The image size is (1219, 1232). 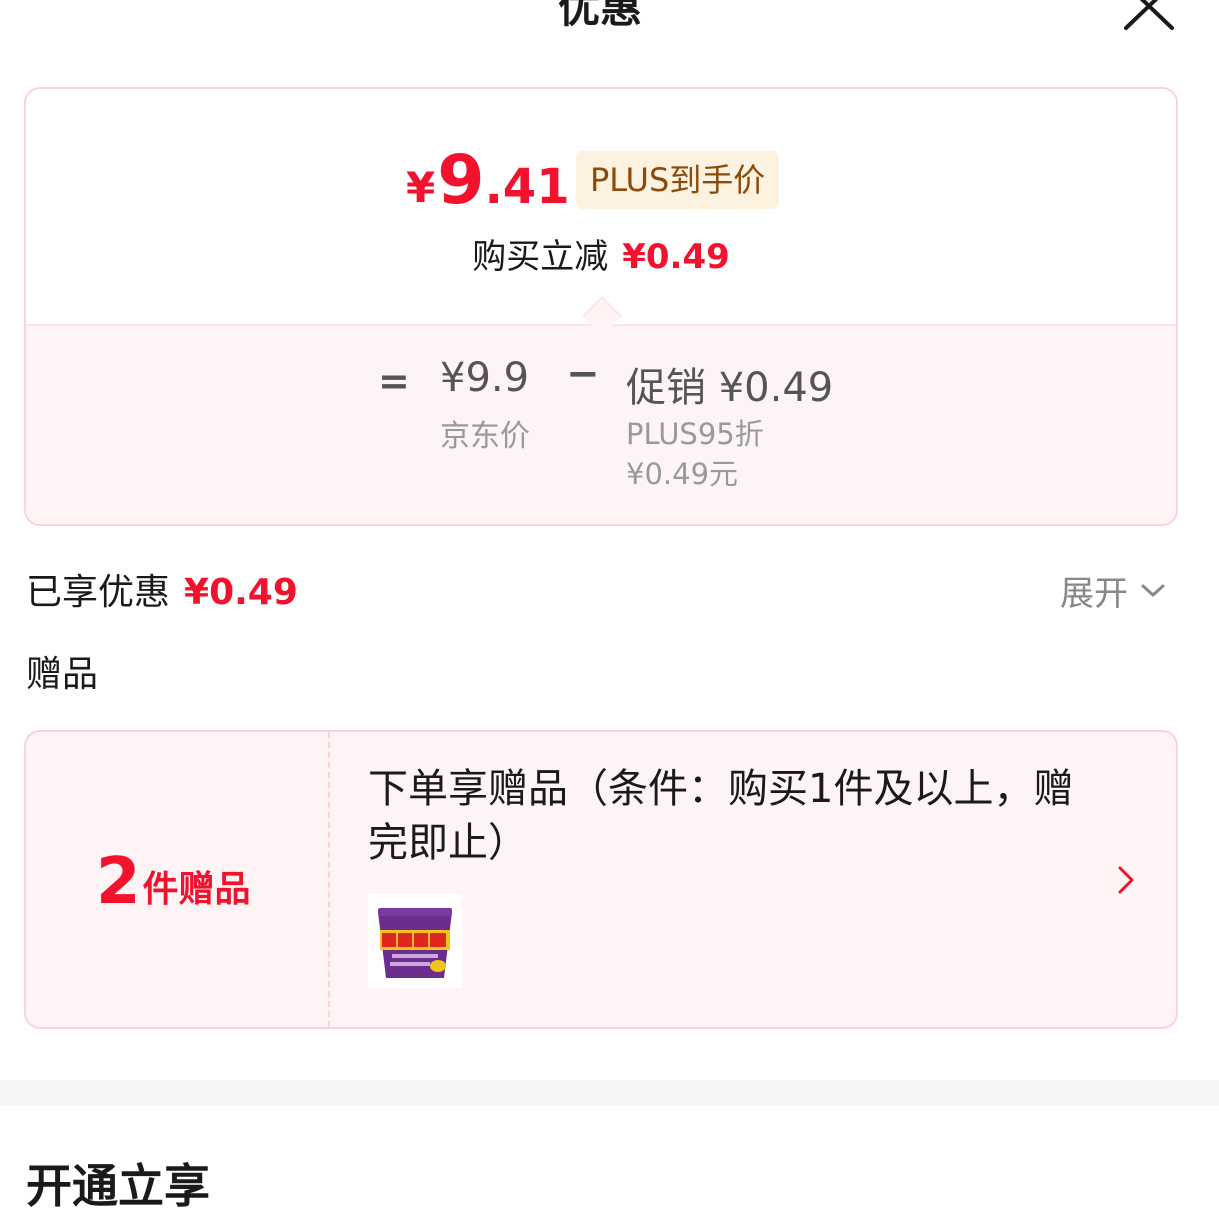 What do you see at coordinates (118, 882) in the screenshot?
I see `gift-count-number: 2` at bounding box center [118, 882].